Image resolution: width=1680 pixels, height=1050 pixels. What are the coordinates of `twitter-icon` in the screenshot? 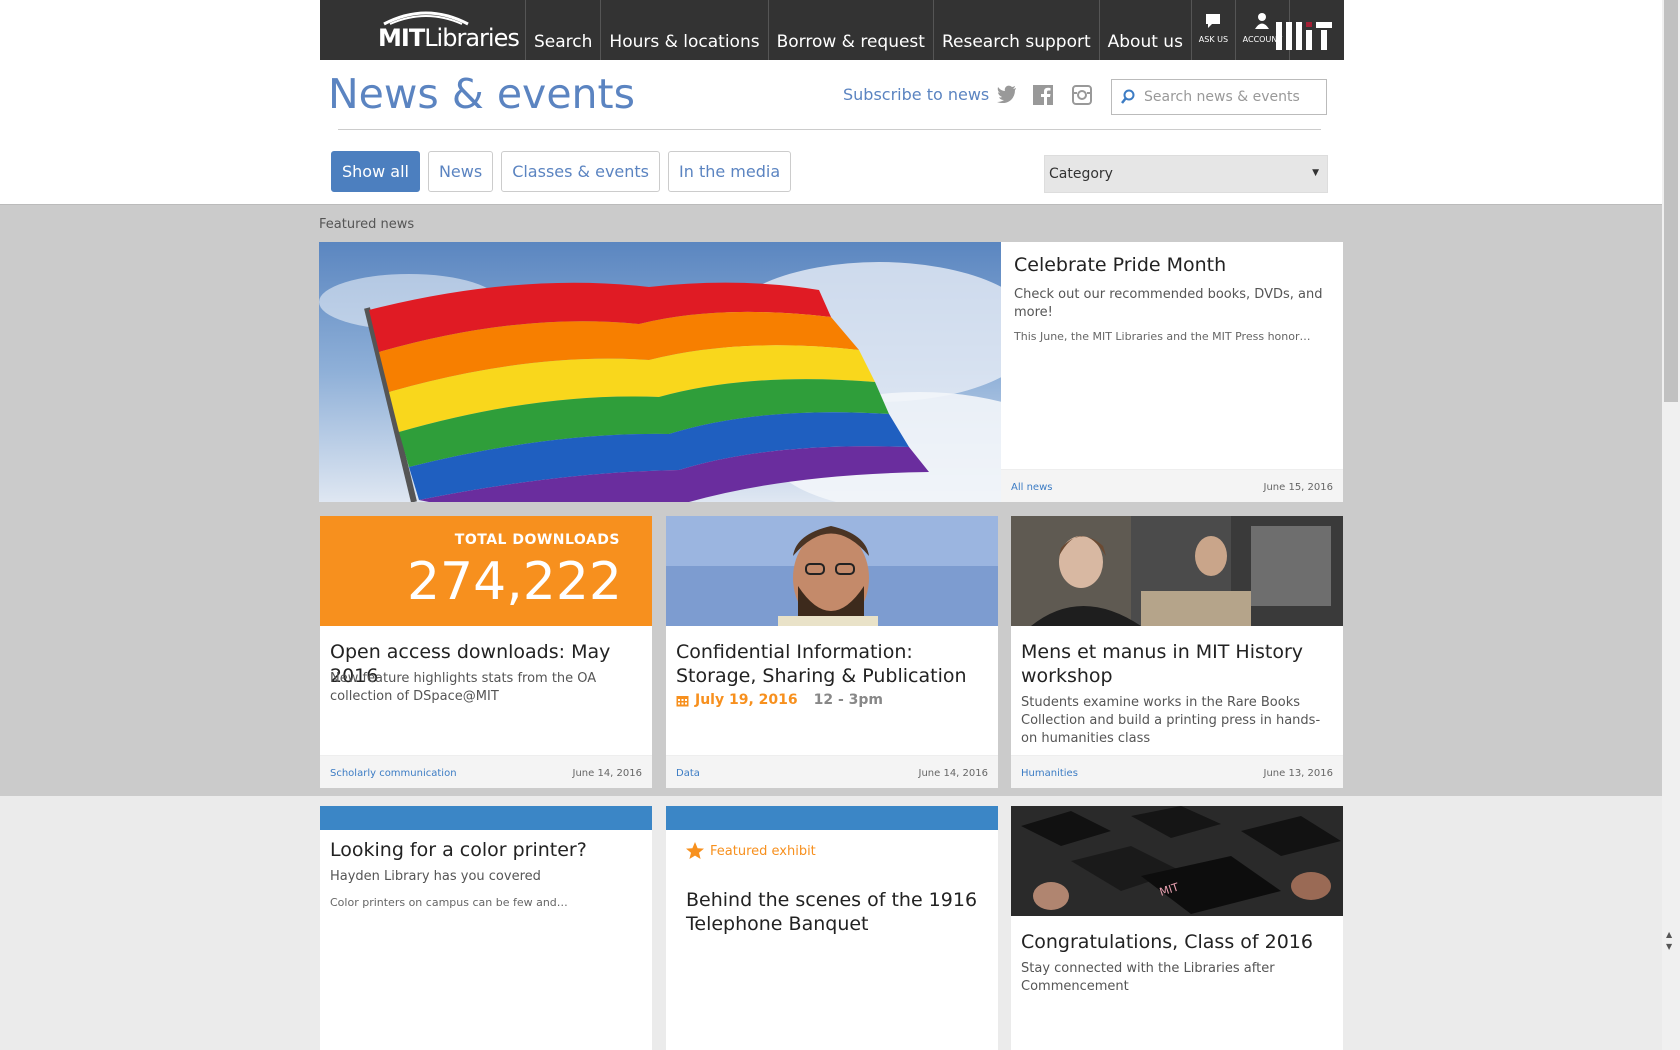 It's located at (1007, 94).